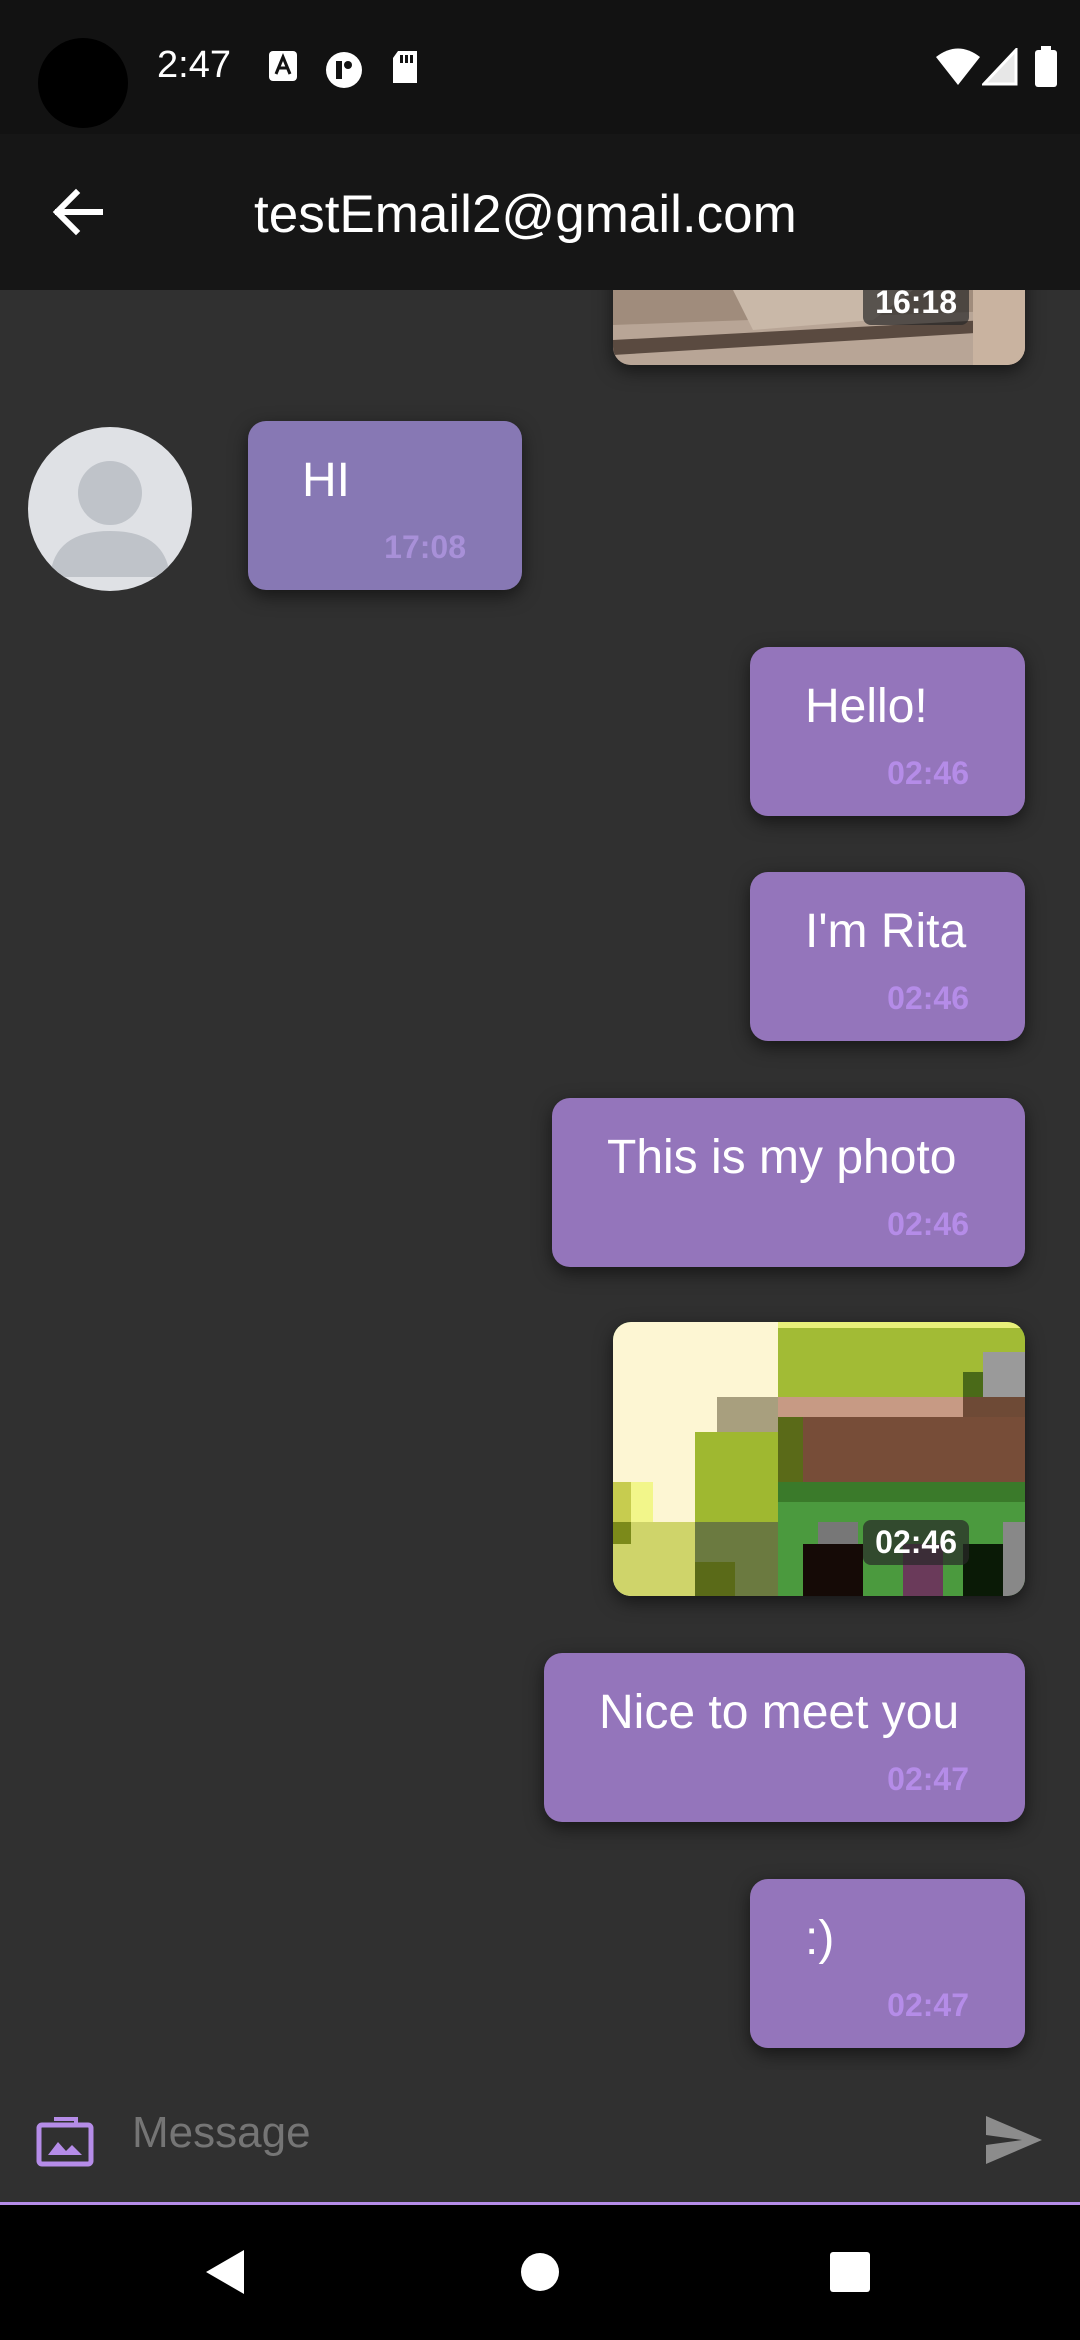 This screenshot has width=1080, height=2340. Describe the element at coordinates (225, 2272) in the screenshot. I see `nav-back-icon` at that location.